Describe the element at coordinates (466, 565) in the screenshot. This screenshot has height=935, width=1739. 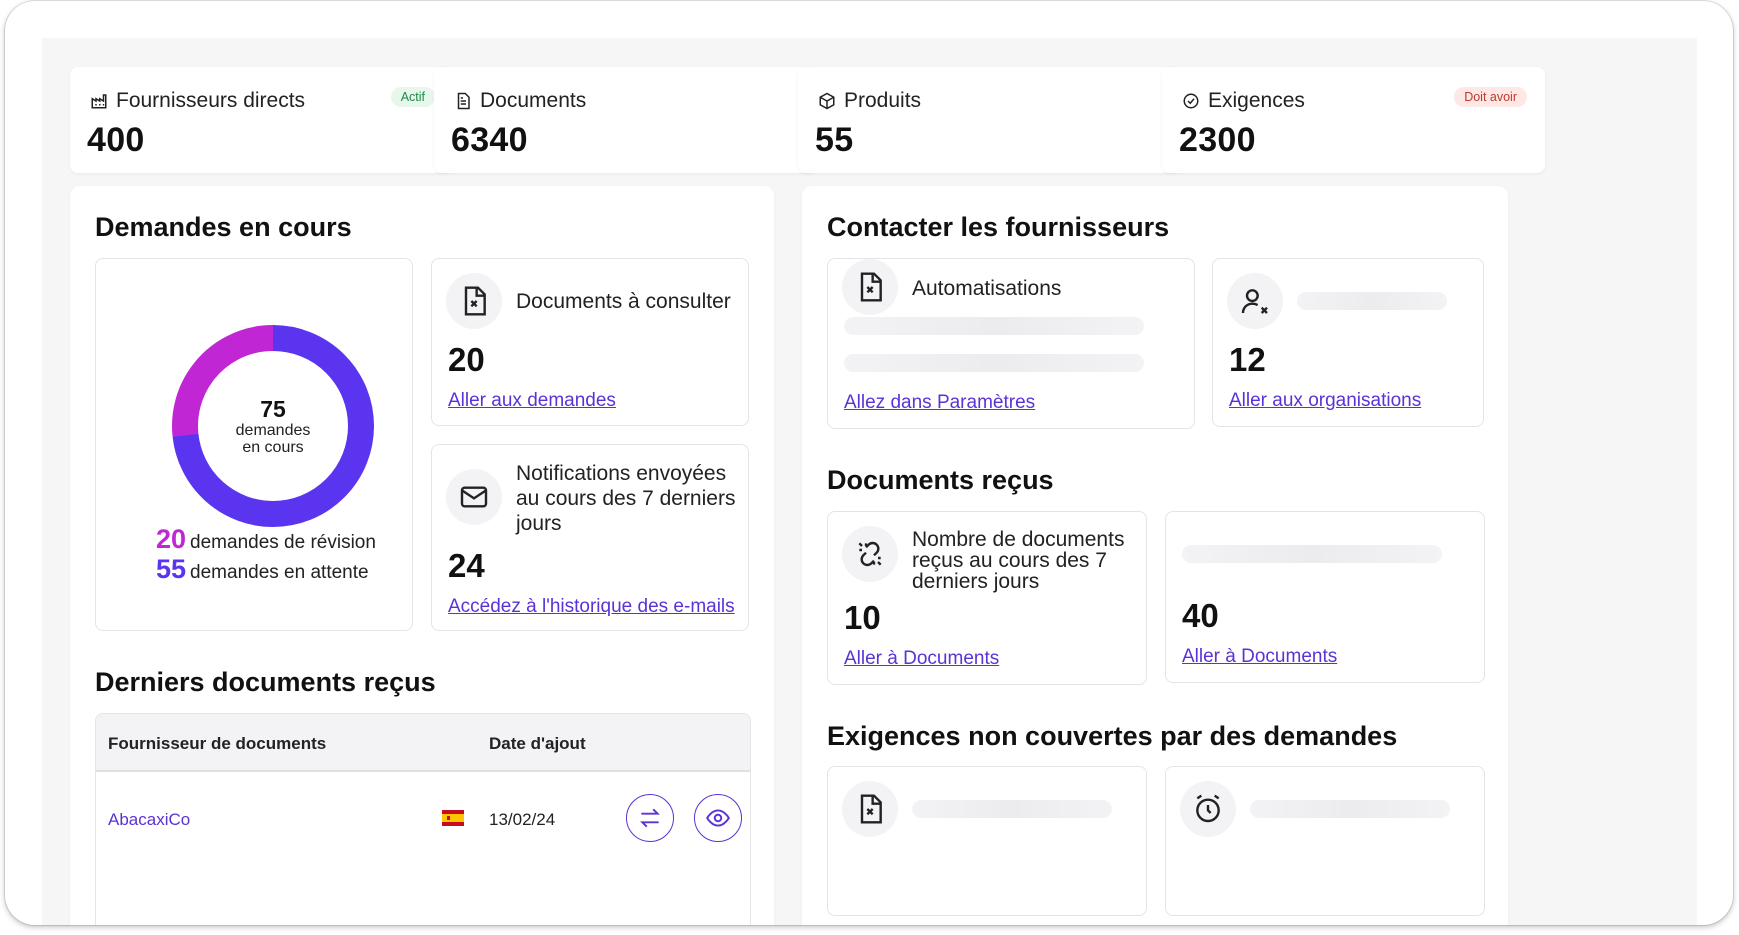
I see `card-value: 24` at that location.